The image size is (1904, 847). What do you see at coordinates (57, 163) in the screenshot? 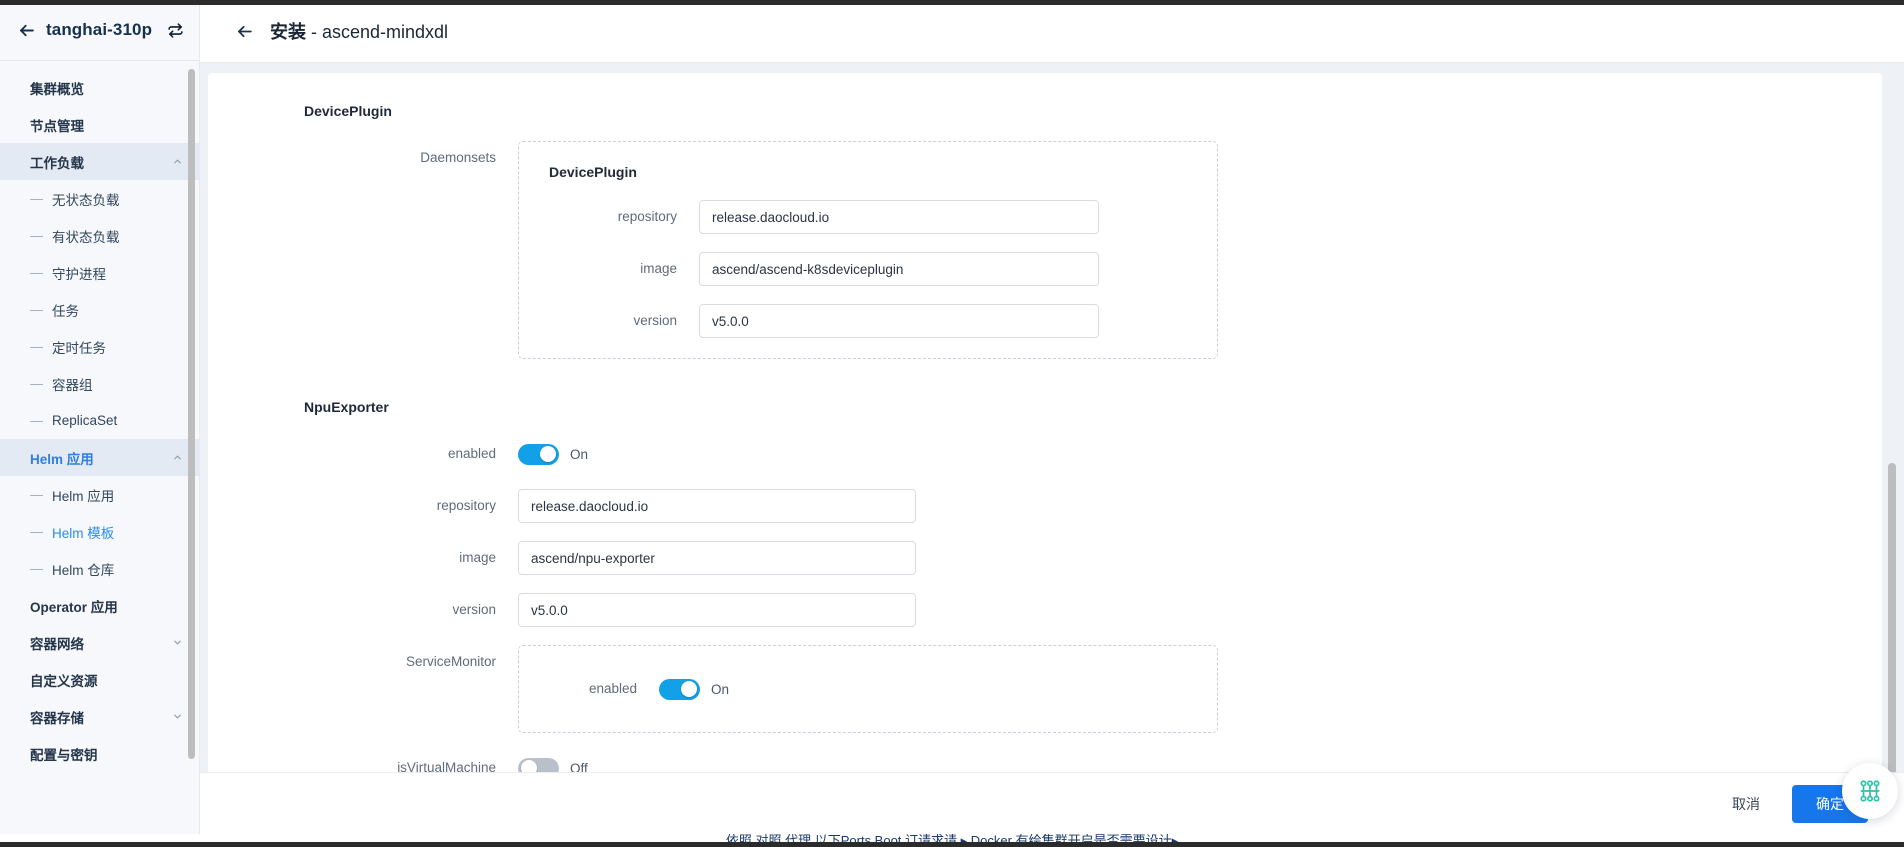
I see `sidebar-group-label: 工作负载` at bounding box center [57, 163].